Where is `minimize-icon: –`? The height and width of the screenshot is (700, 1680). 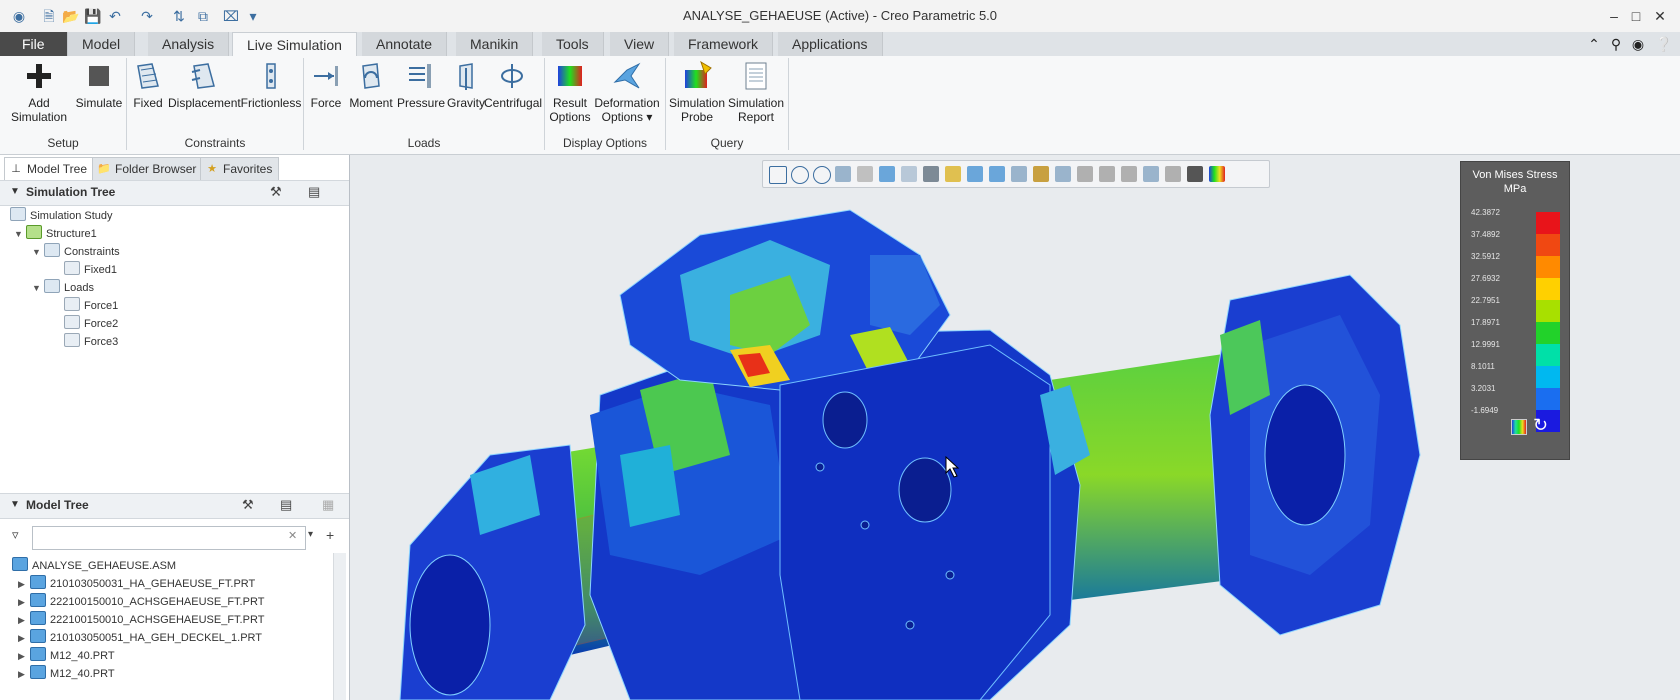 minimize-icon: – is located at coordinates (1614, 16).